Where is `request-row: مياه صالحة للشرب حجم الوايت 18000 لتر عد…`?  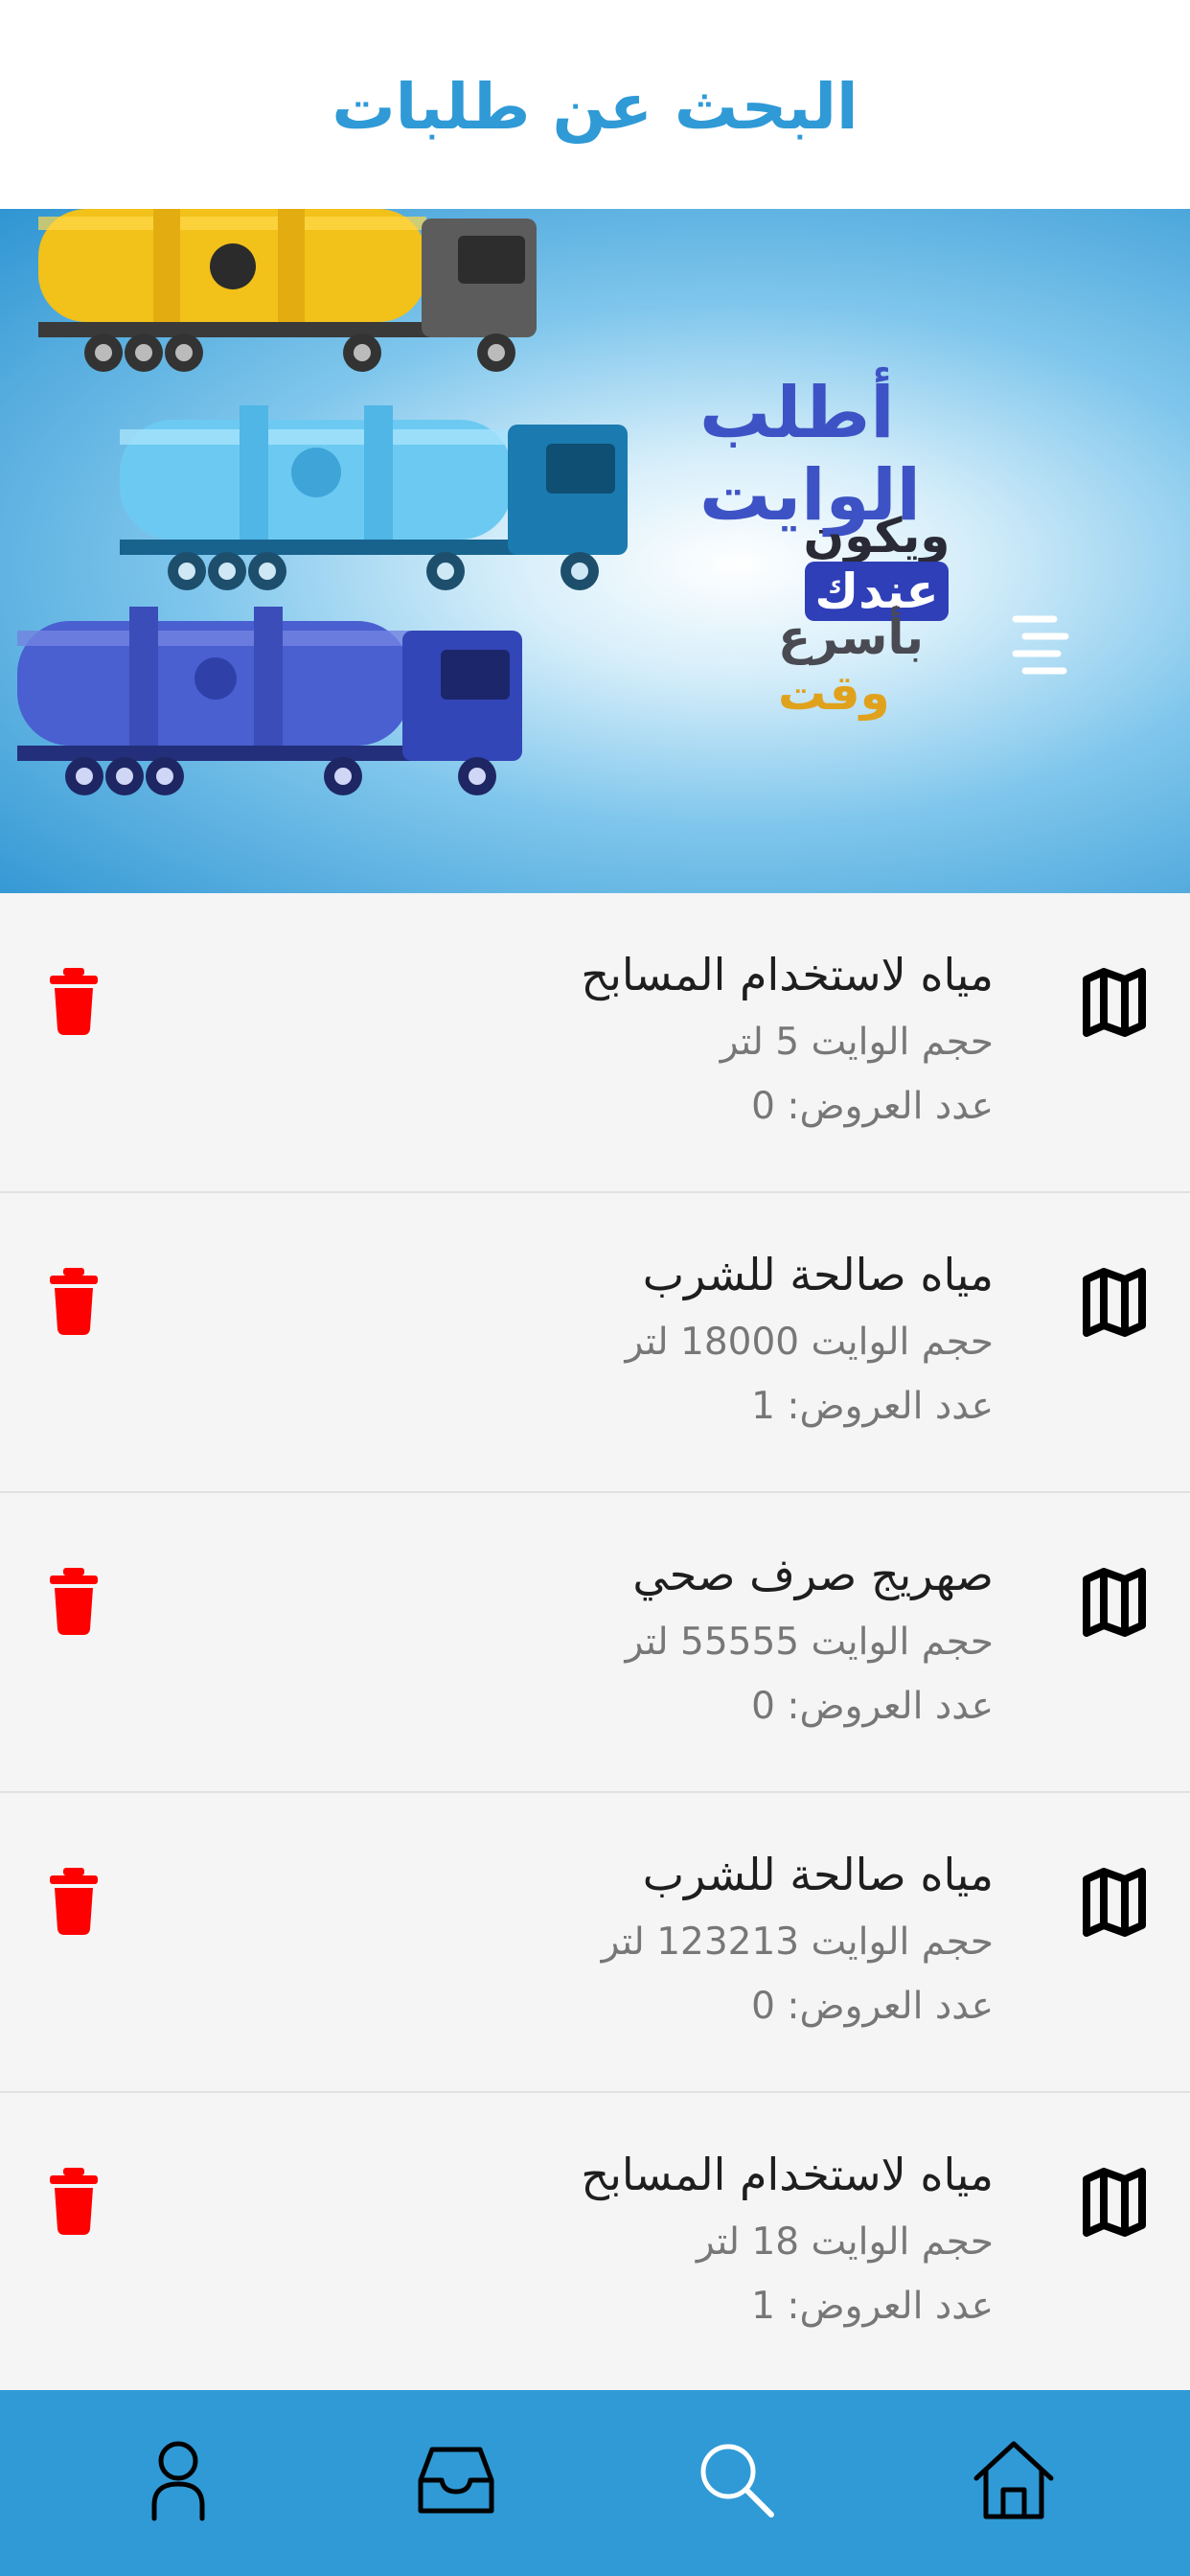
request-row: مياه صالحة للشرب حجم الوايت 18000 لتر عد… is located at coordinates (595, 1343).